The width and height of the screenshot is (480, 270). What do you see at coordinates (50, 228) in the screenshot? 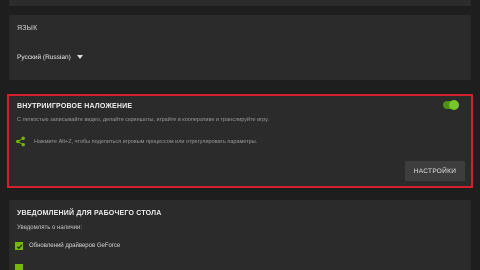
I see `notifications-subtitle: Уведомлять о наличии:` at bounding box center [50, 228].